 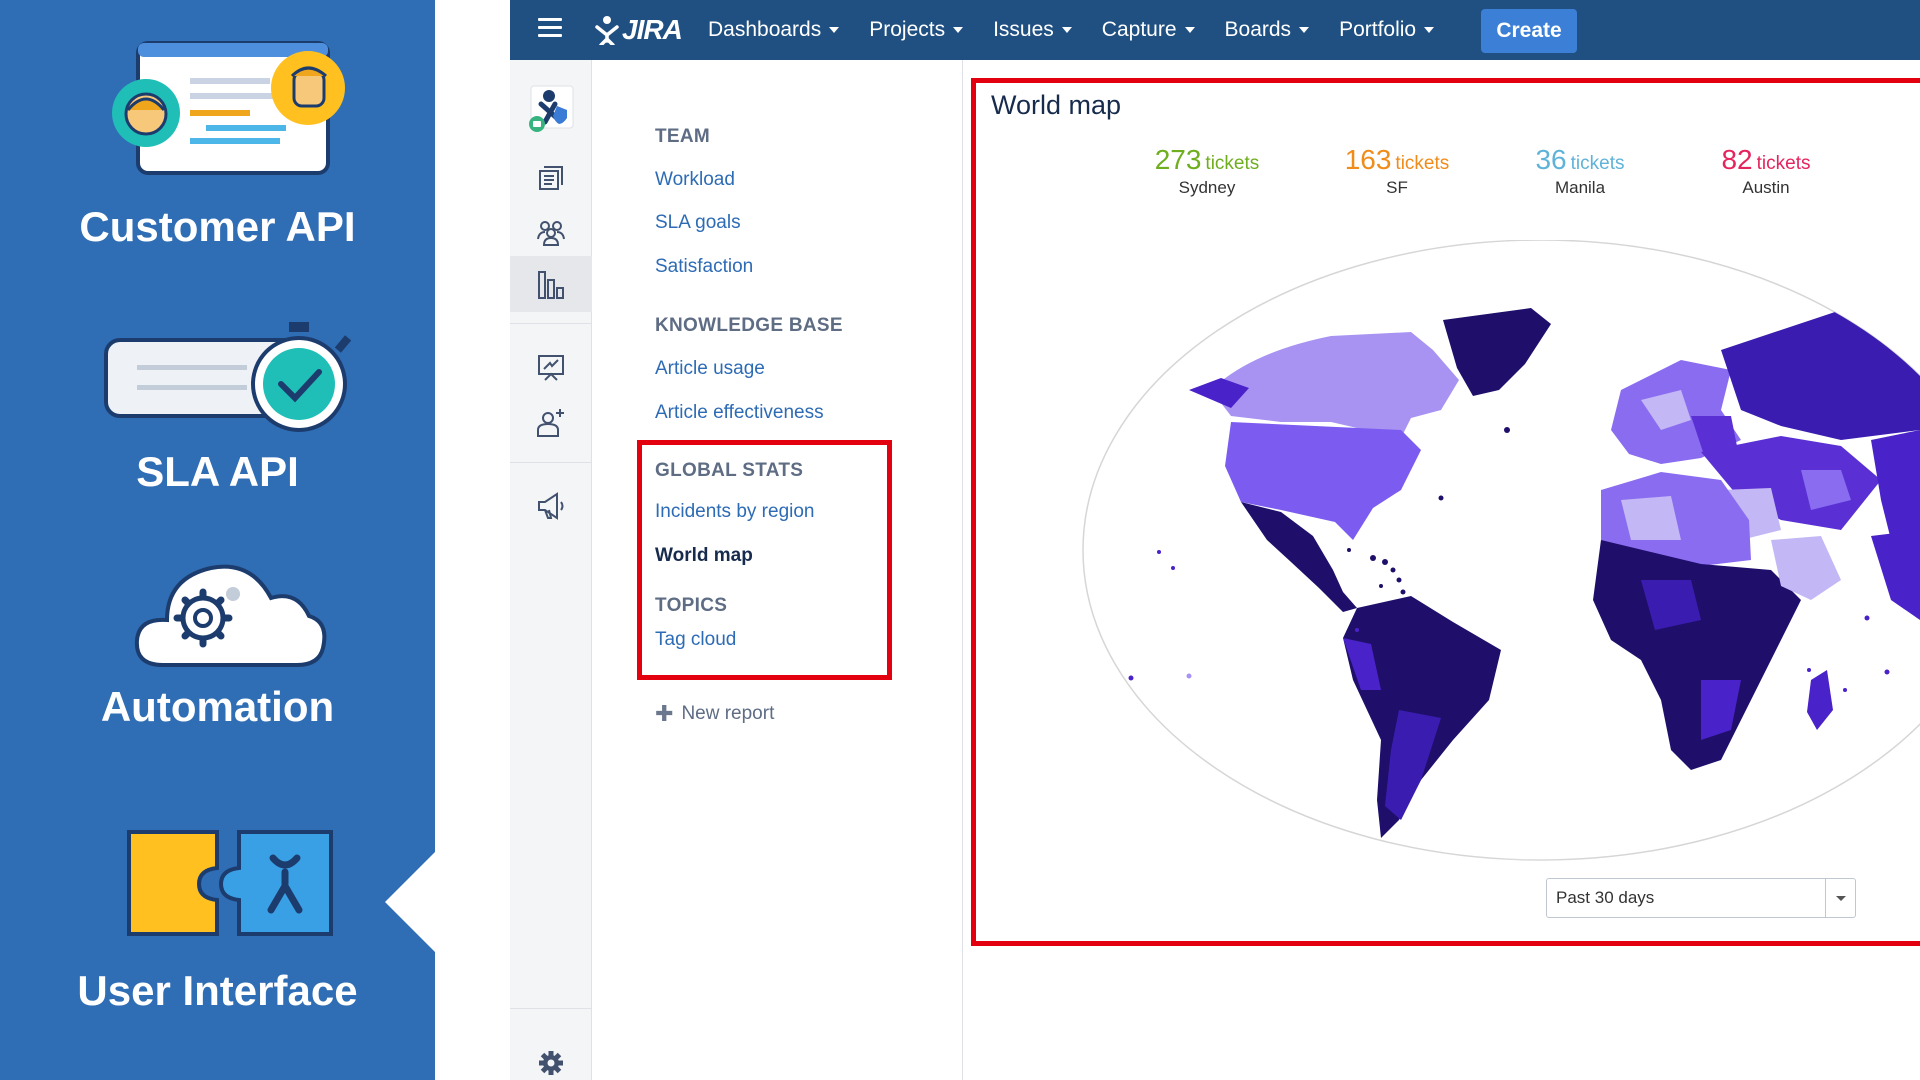 I want to click on promo-label-automation: Automation, so click(x=217, y=706).